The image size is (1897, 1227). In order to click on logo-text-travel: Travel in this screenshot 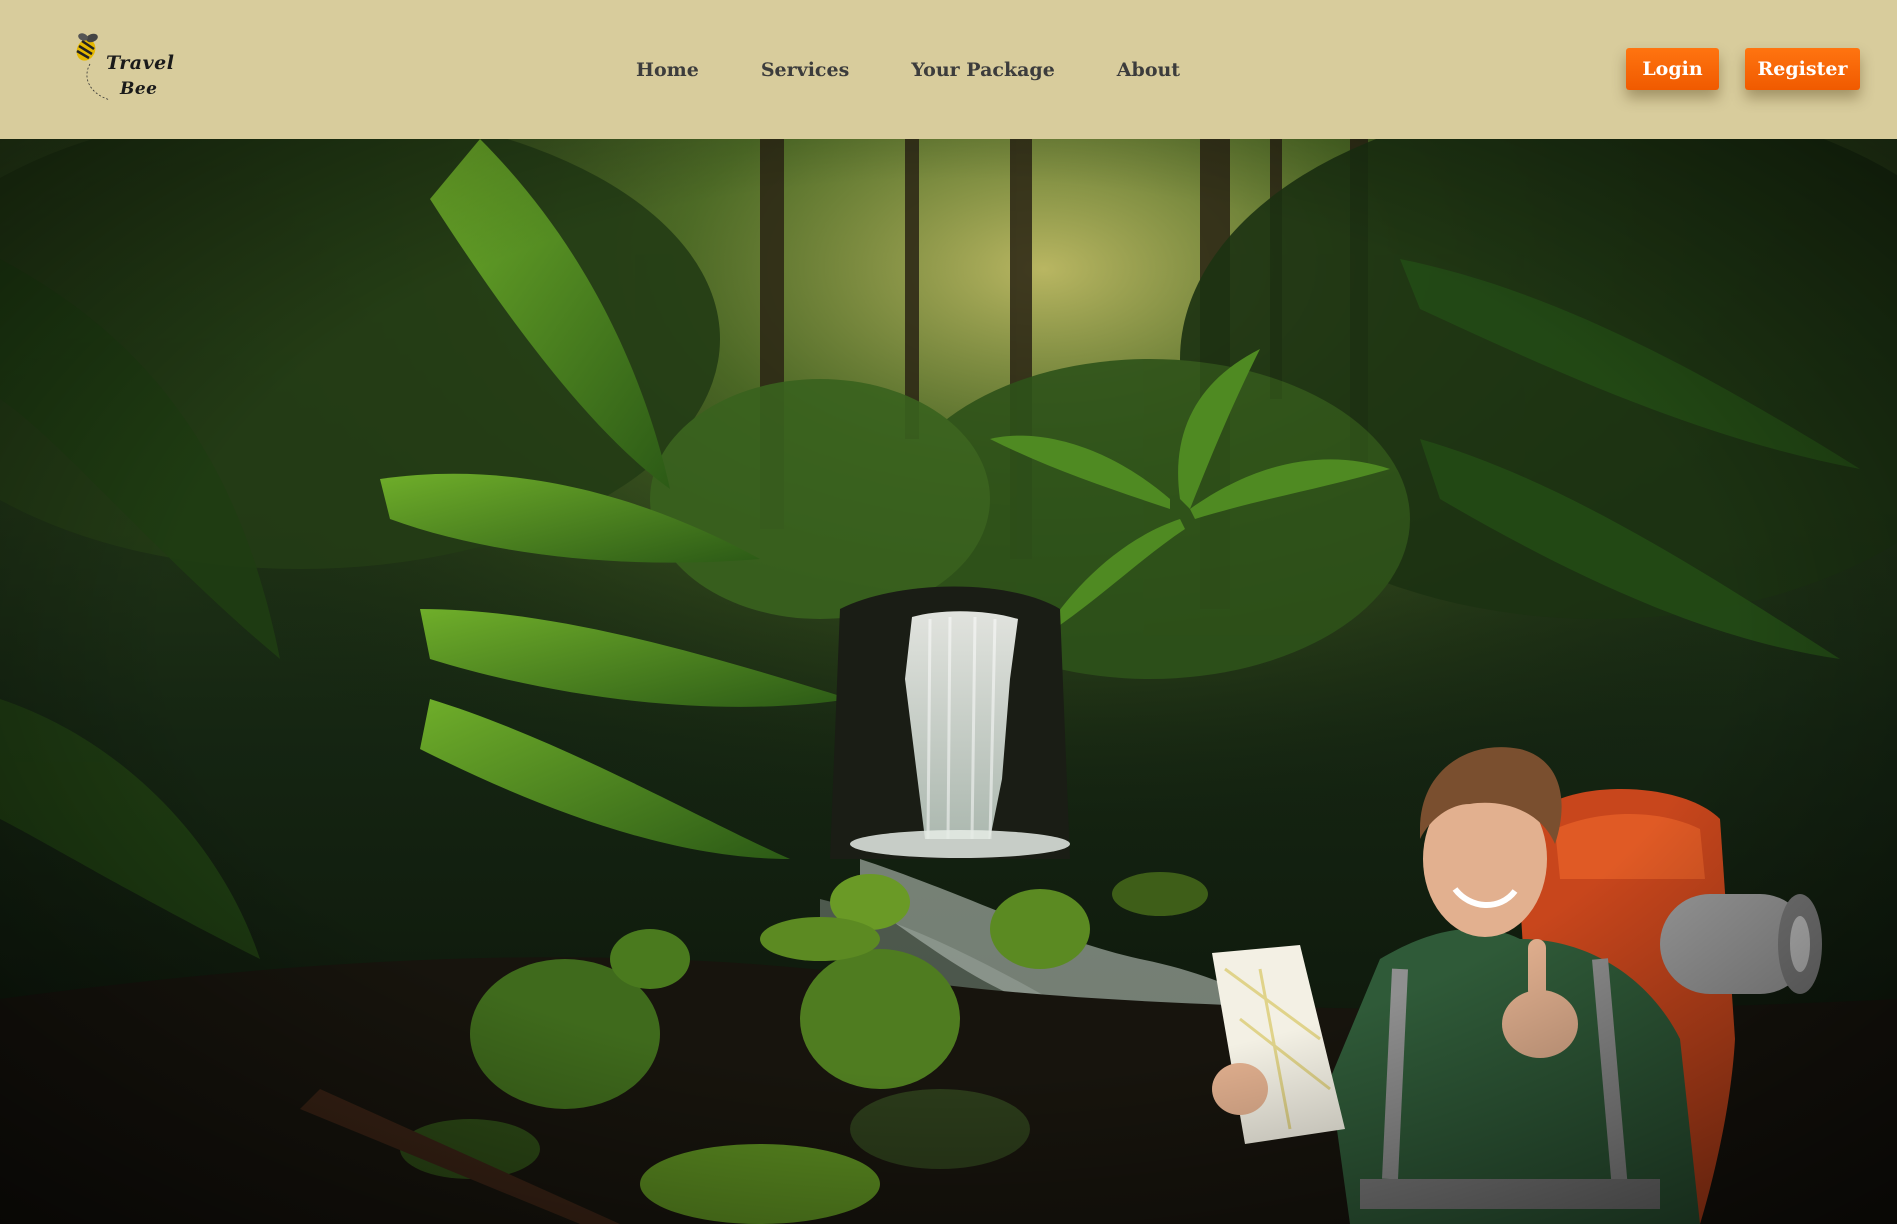, I will do `click(140, 63)`.